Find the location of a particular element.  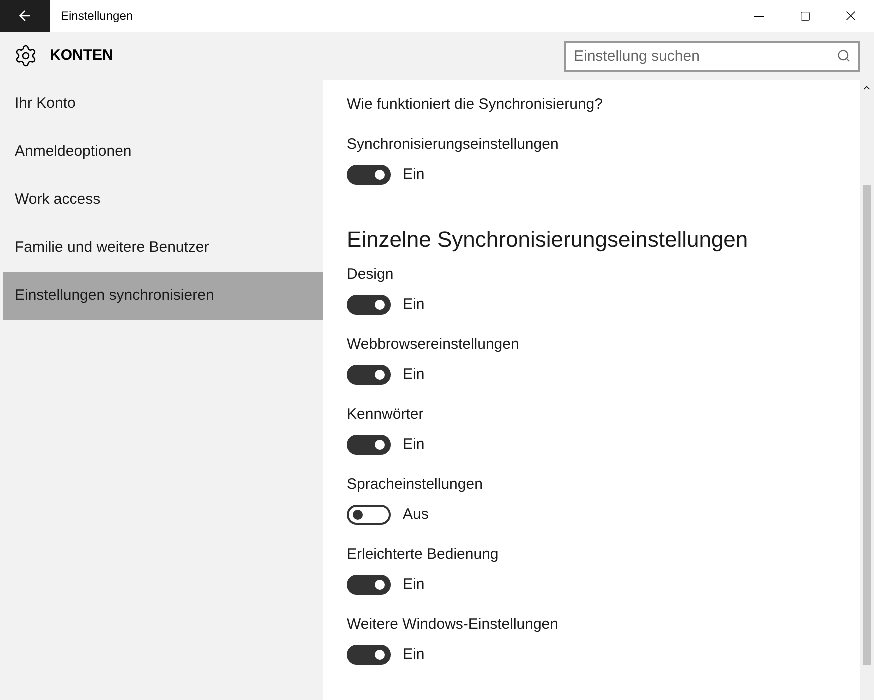

sidebar-item: Ihr Konto is located at coordinates (163, 104).